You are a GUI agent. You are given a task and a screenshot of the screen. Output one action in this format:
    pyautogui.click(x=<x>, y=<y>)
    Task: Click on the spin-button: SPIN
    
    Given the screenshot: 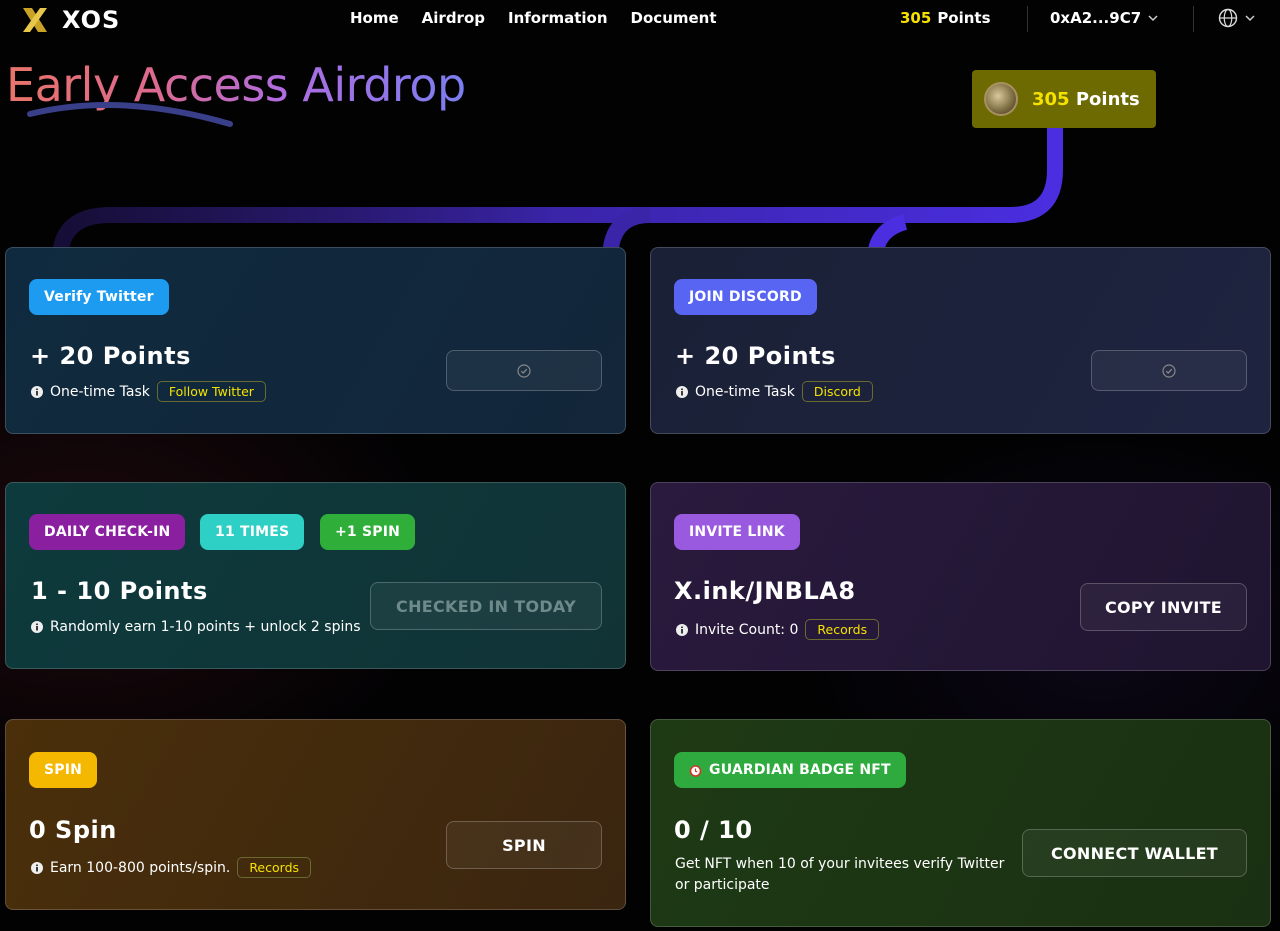 What is the action you would take?
    pyautogui.click(x=524, y=845)
    